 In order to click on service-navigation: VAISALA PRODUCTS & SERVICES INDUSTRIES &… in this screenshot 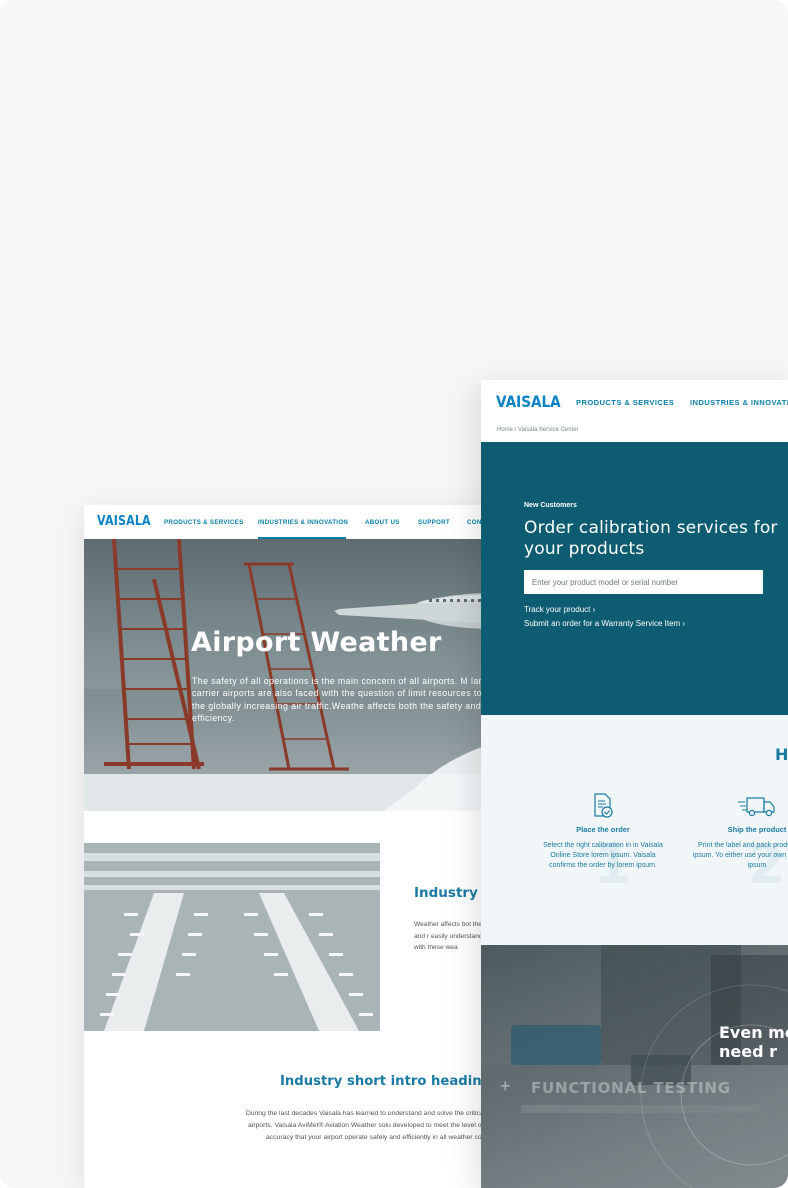, I will do `click(634, 403)`.